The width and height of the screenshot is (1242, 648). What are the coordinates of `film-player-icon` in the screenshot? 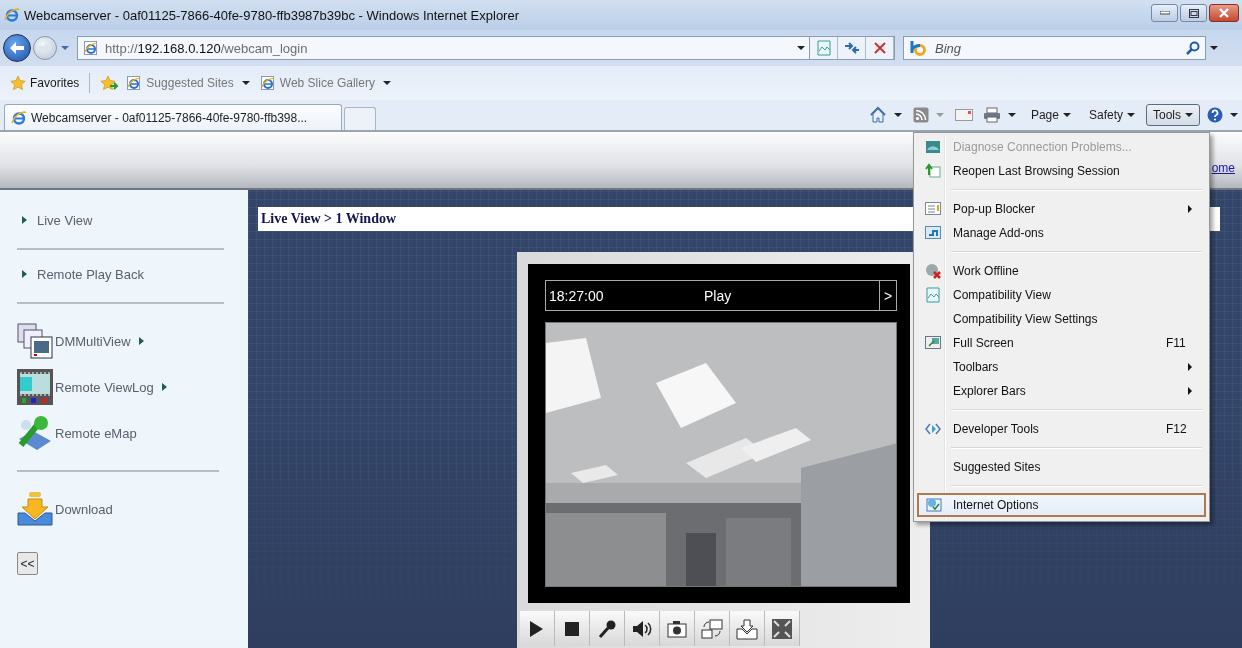 It's located at (35, 387).